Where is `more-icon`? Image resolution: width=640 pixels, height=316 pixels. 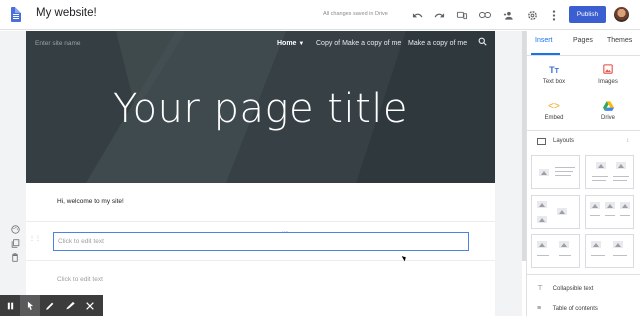
more-icon is located at coordinates (554, 15).